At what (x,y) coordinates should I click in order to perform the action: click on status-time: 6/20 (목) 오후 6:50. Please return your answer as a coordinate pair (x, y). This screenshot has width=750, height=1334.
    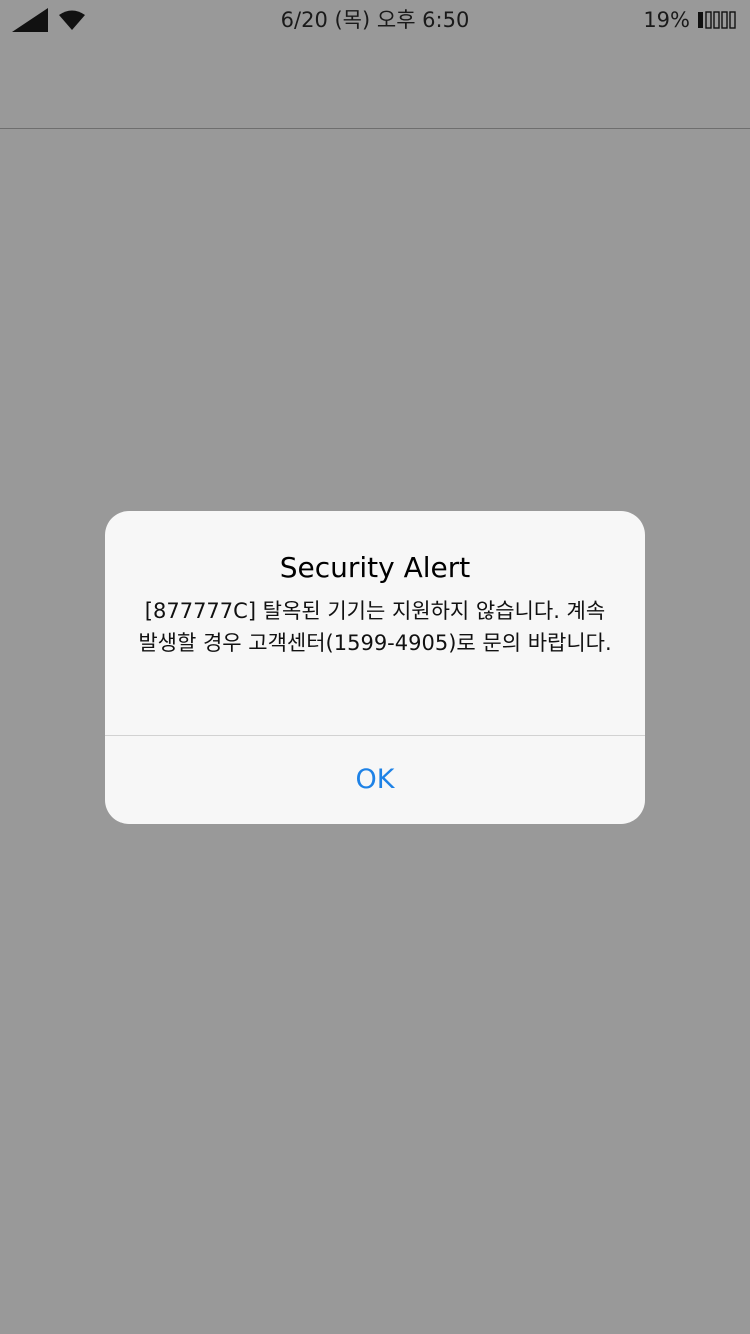
    Looking at the image, I should click on (375, 20).